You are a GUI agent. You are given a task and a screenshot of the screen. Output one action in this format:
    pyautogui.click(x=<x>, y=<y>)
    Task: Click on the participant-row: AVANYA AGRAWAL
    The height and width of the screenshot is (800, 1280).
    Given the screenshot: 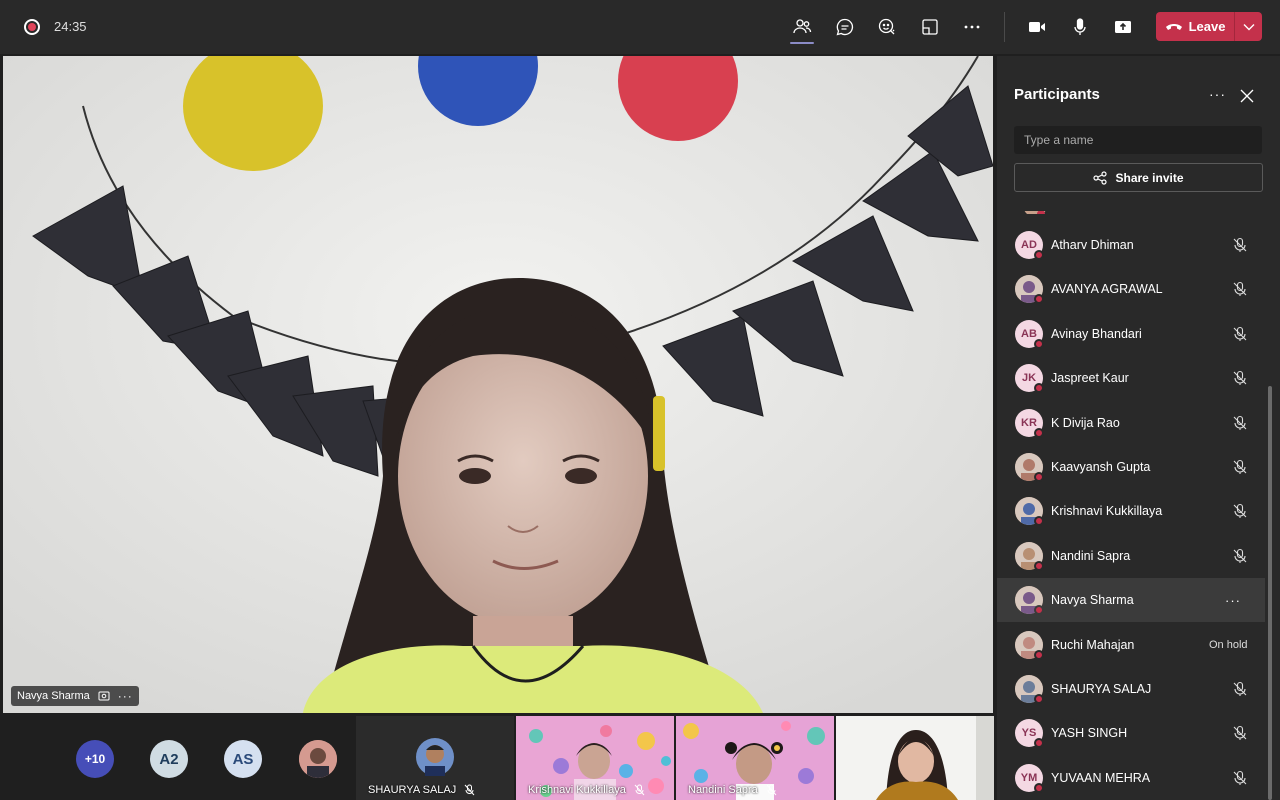 What is the action you would take?
    pyautogui.click(x=1131, y=289)
    